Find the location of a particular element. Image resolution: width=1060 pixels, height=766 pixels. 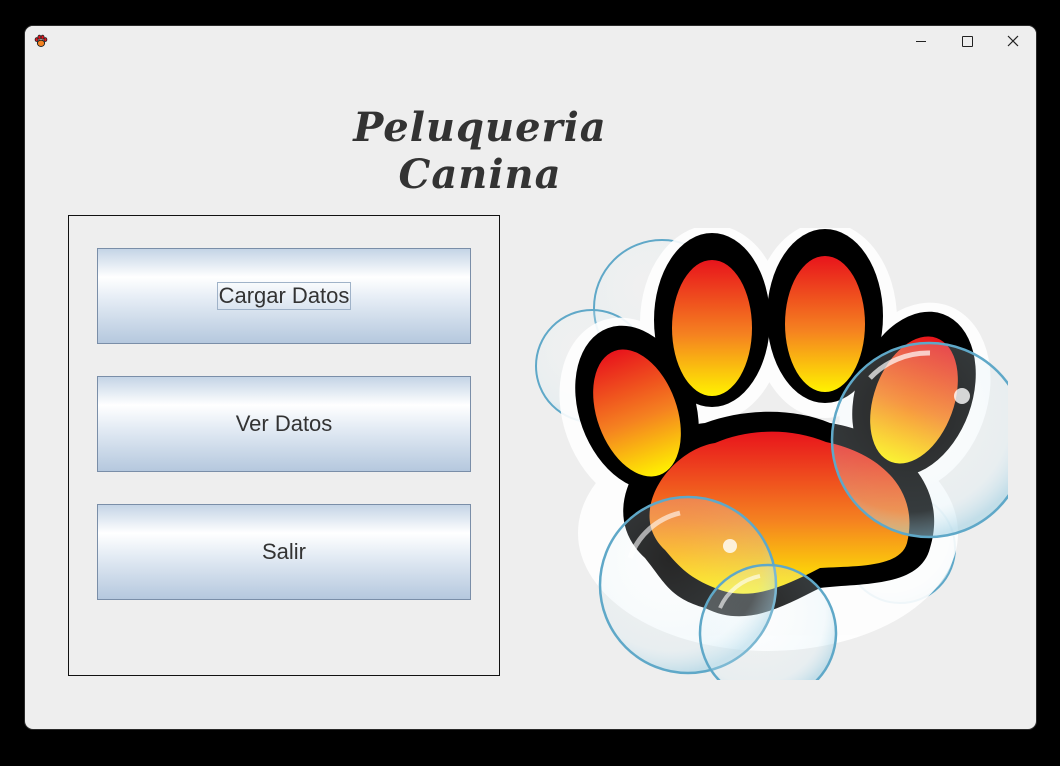

page-title: Peluqueria Canina is located at coordinates (480, 151).